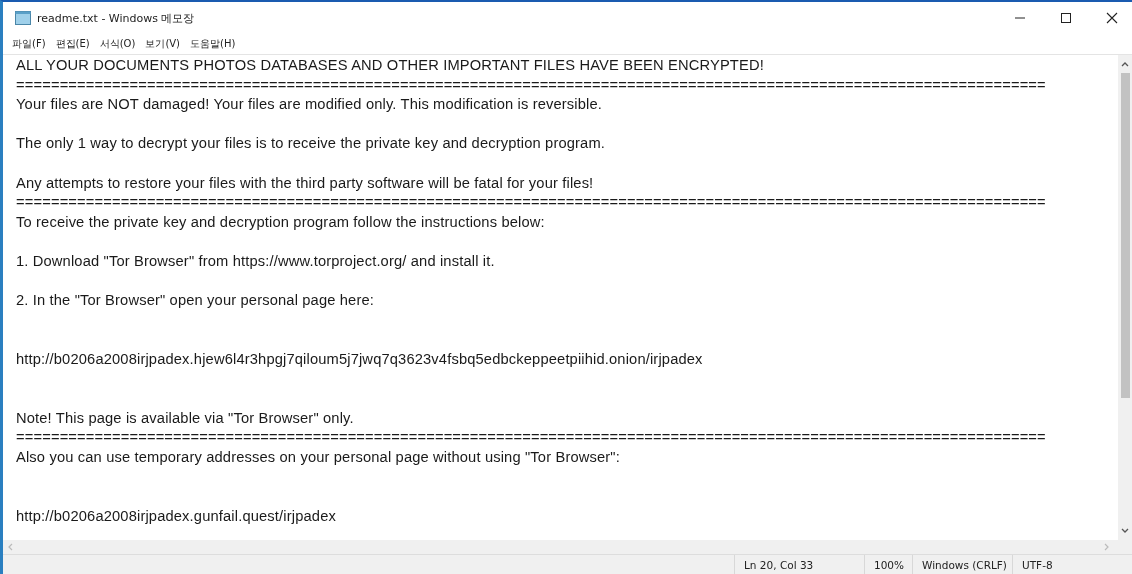 The width and height of the screenshot is (1132, 574). Describe the element at coordinates (185, 418) in the screenshot. I see `text-line: Note! This page is available via "Tor Browser" only.` at that location.